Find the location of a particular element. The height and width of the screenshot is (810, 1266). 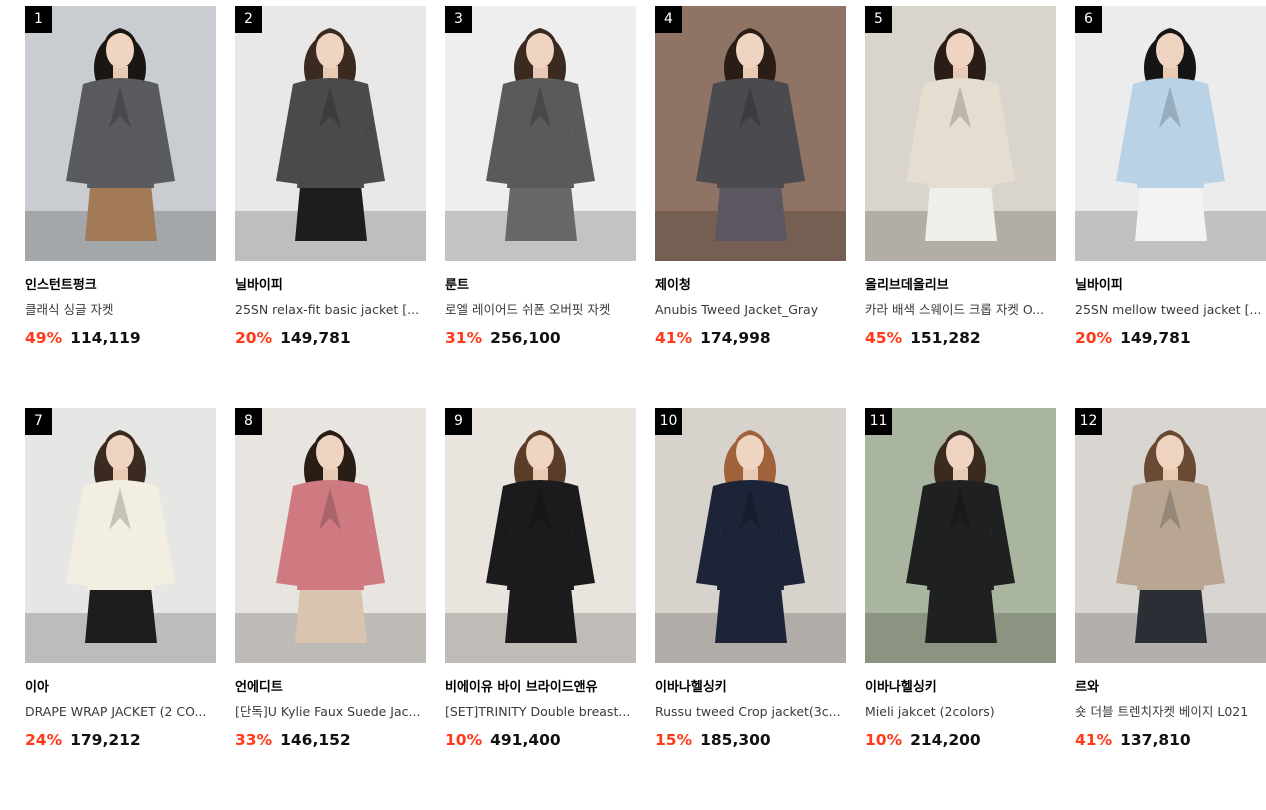

sale-price: 114,119 is located at coordinates (105, 338).